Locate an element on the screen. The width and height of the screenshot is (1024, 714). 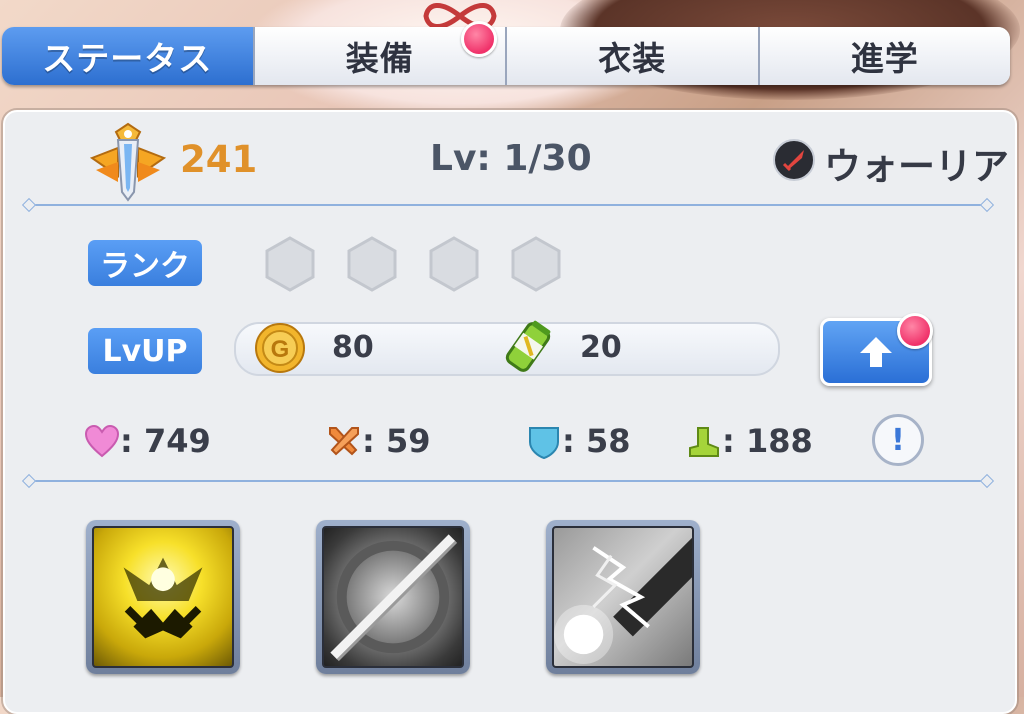
tab-status-label: ステータス is located at coordinates (127, 58).